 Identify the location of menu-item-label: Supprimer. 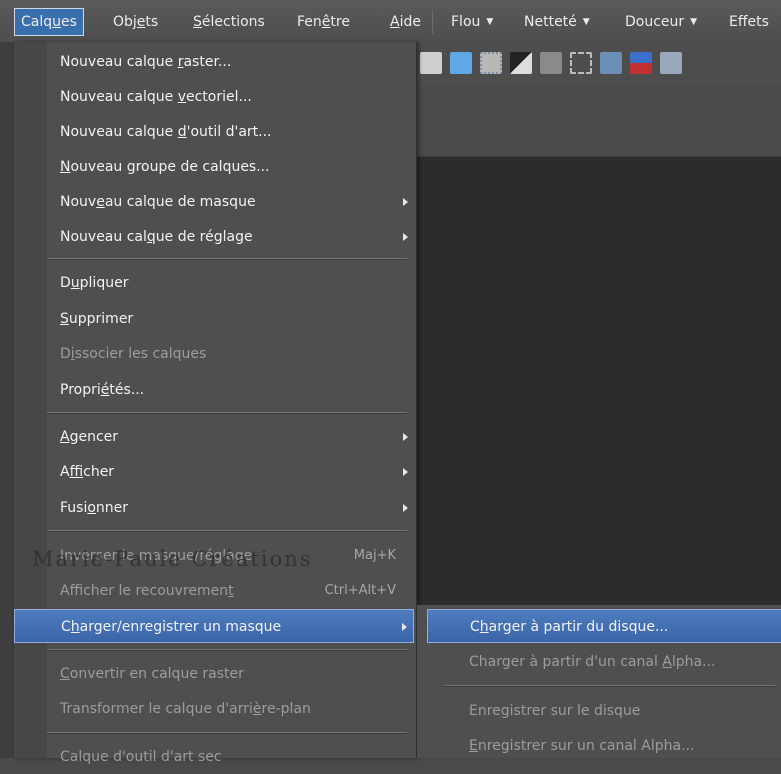
(97, 319).